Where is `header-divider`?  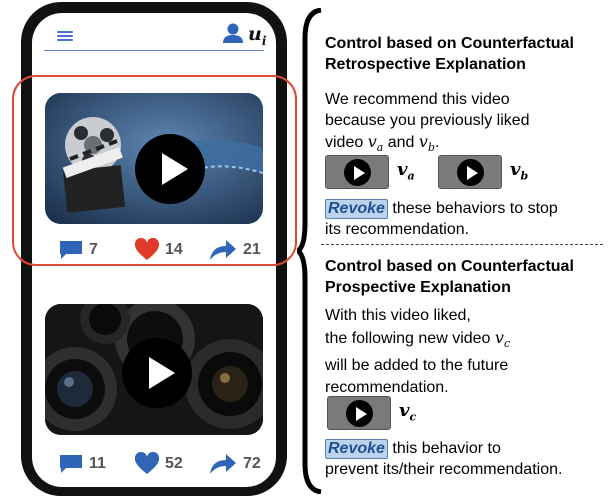
header-divider is located at coordinates (154, 50).